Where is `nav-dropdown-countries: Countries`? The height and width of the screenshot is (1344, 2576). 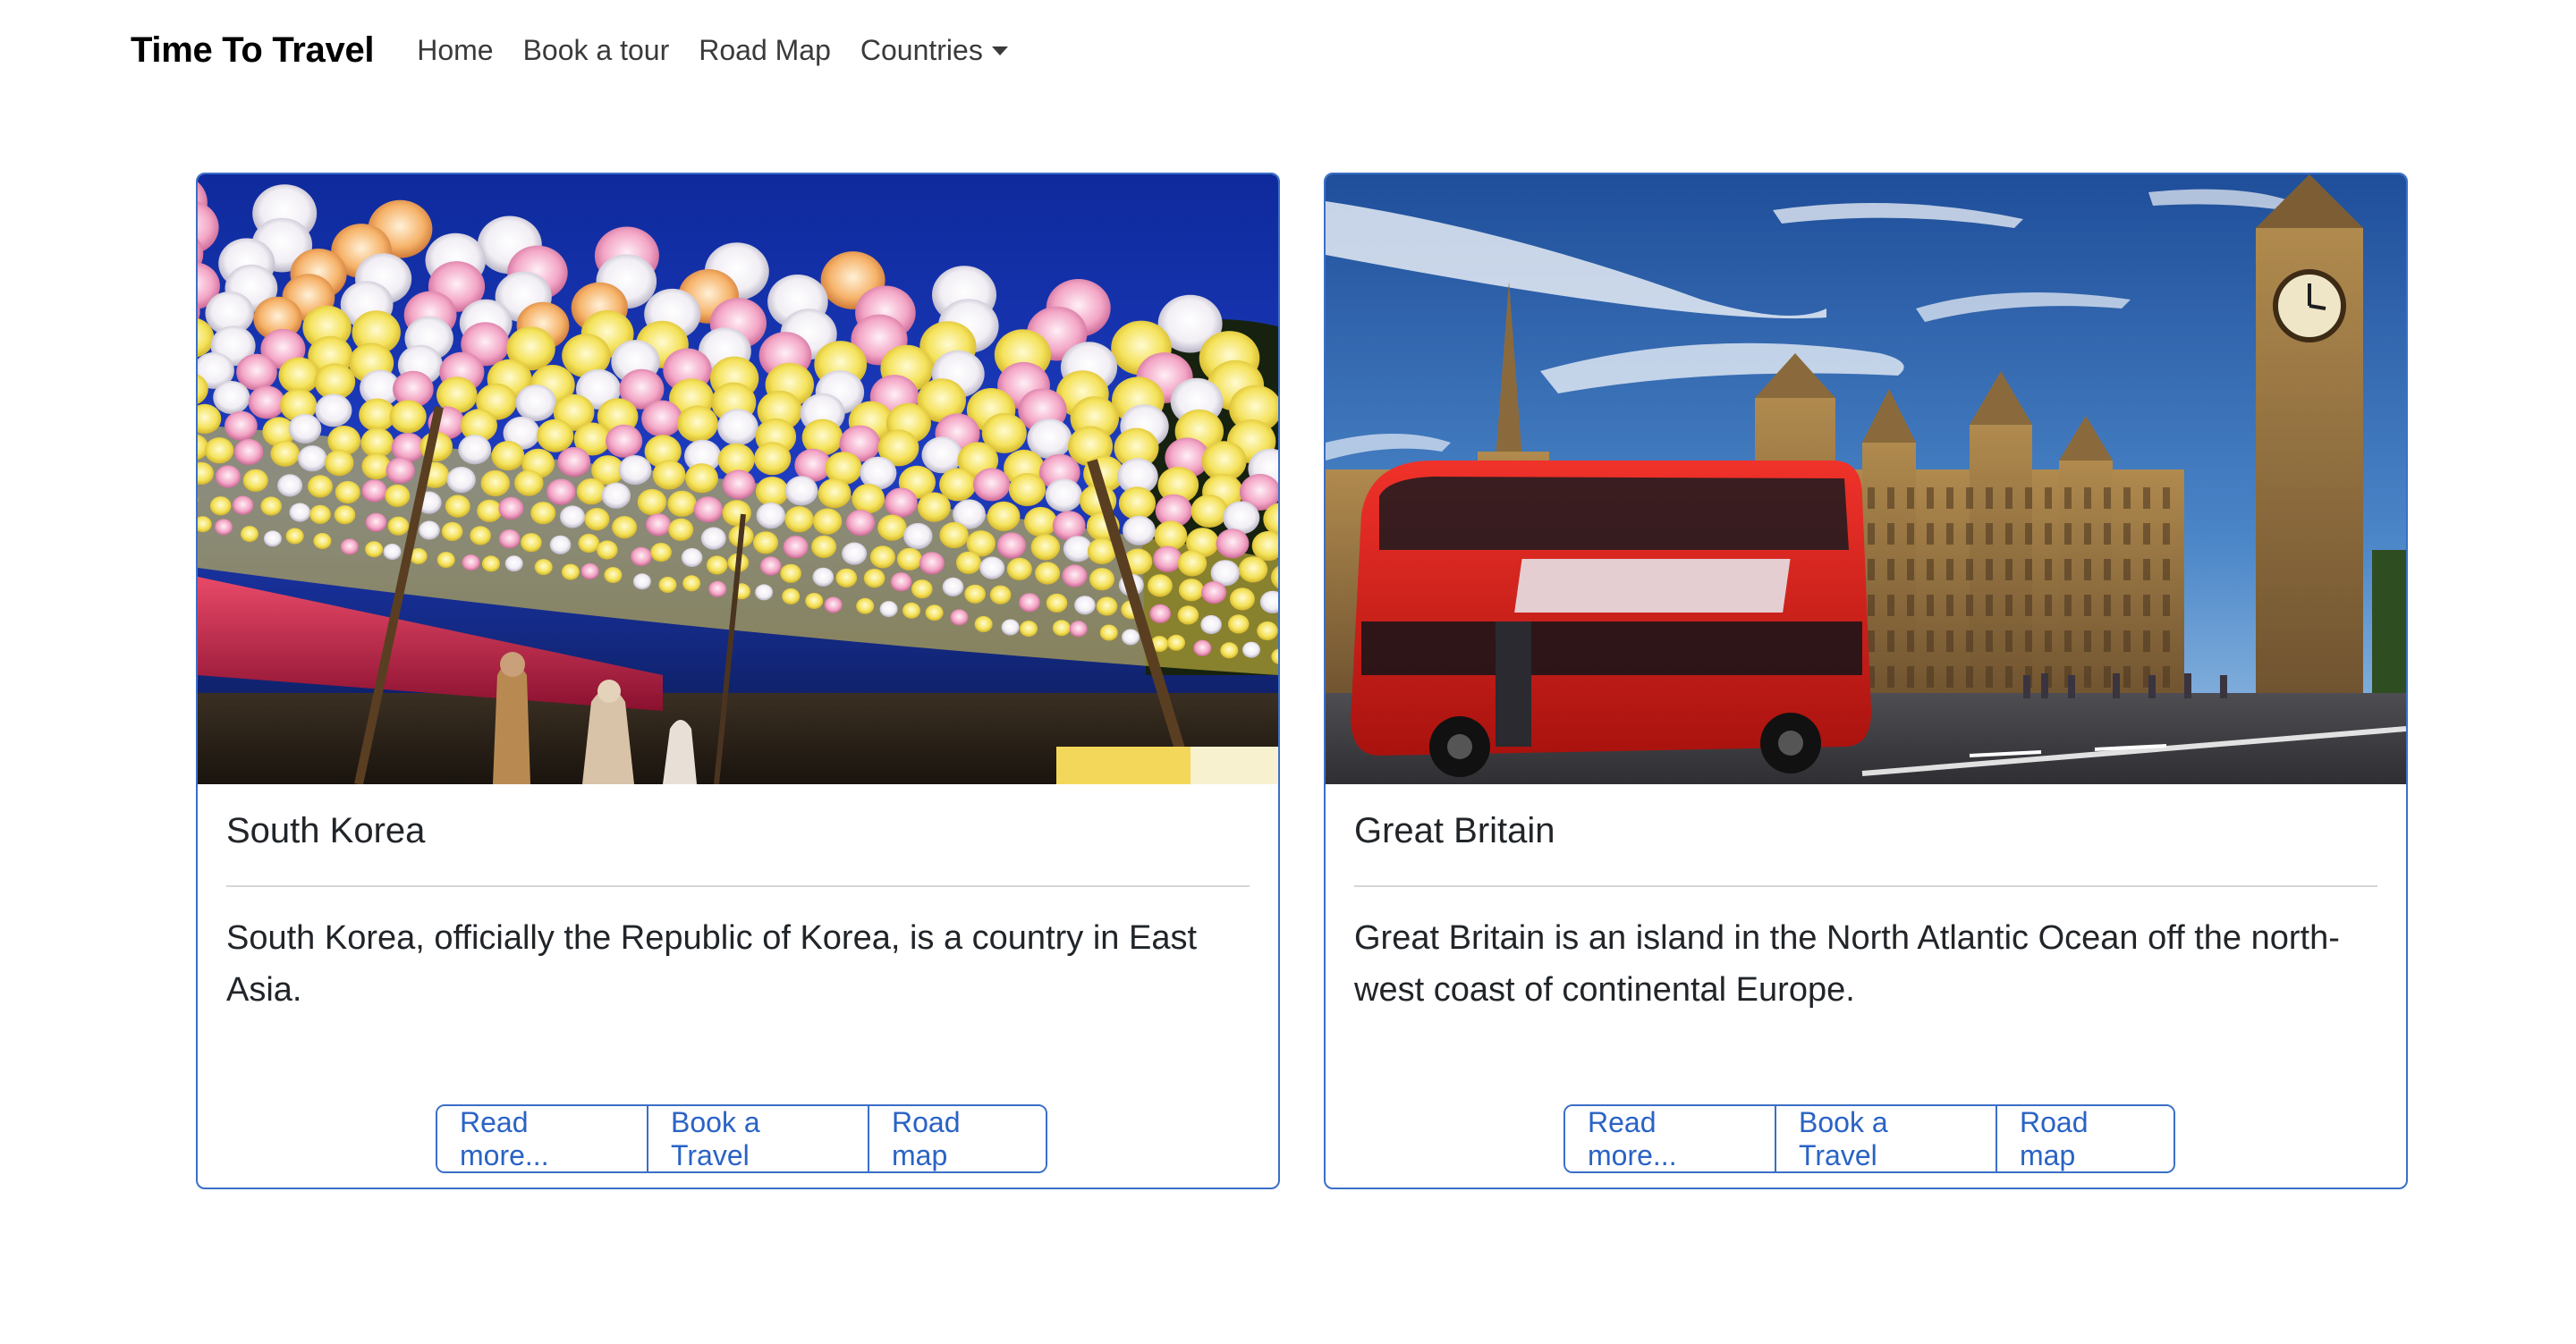 nav-dropdown-countries: Countries is located at coordinates (934, 50).